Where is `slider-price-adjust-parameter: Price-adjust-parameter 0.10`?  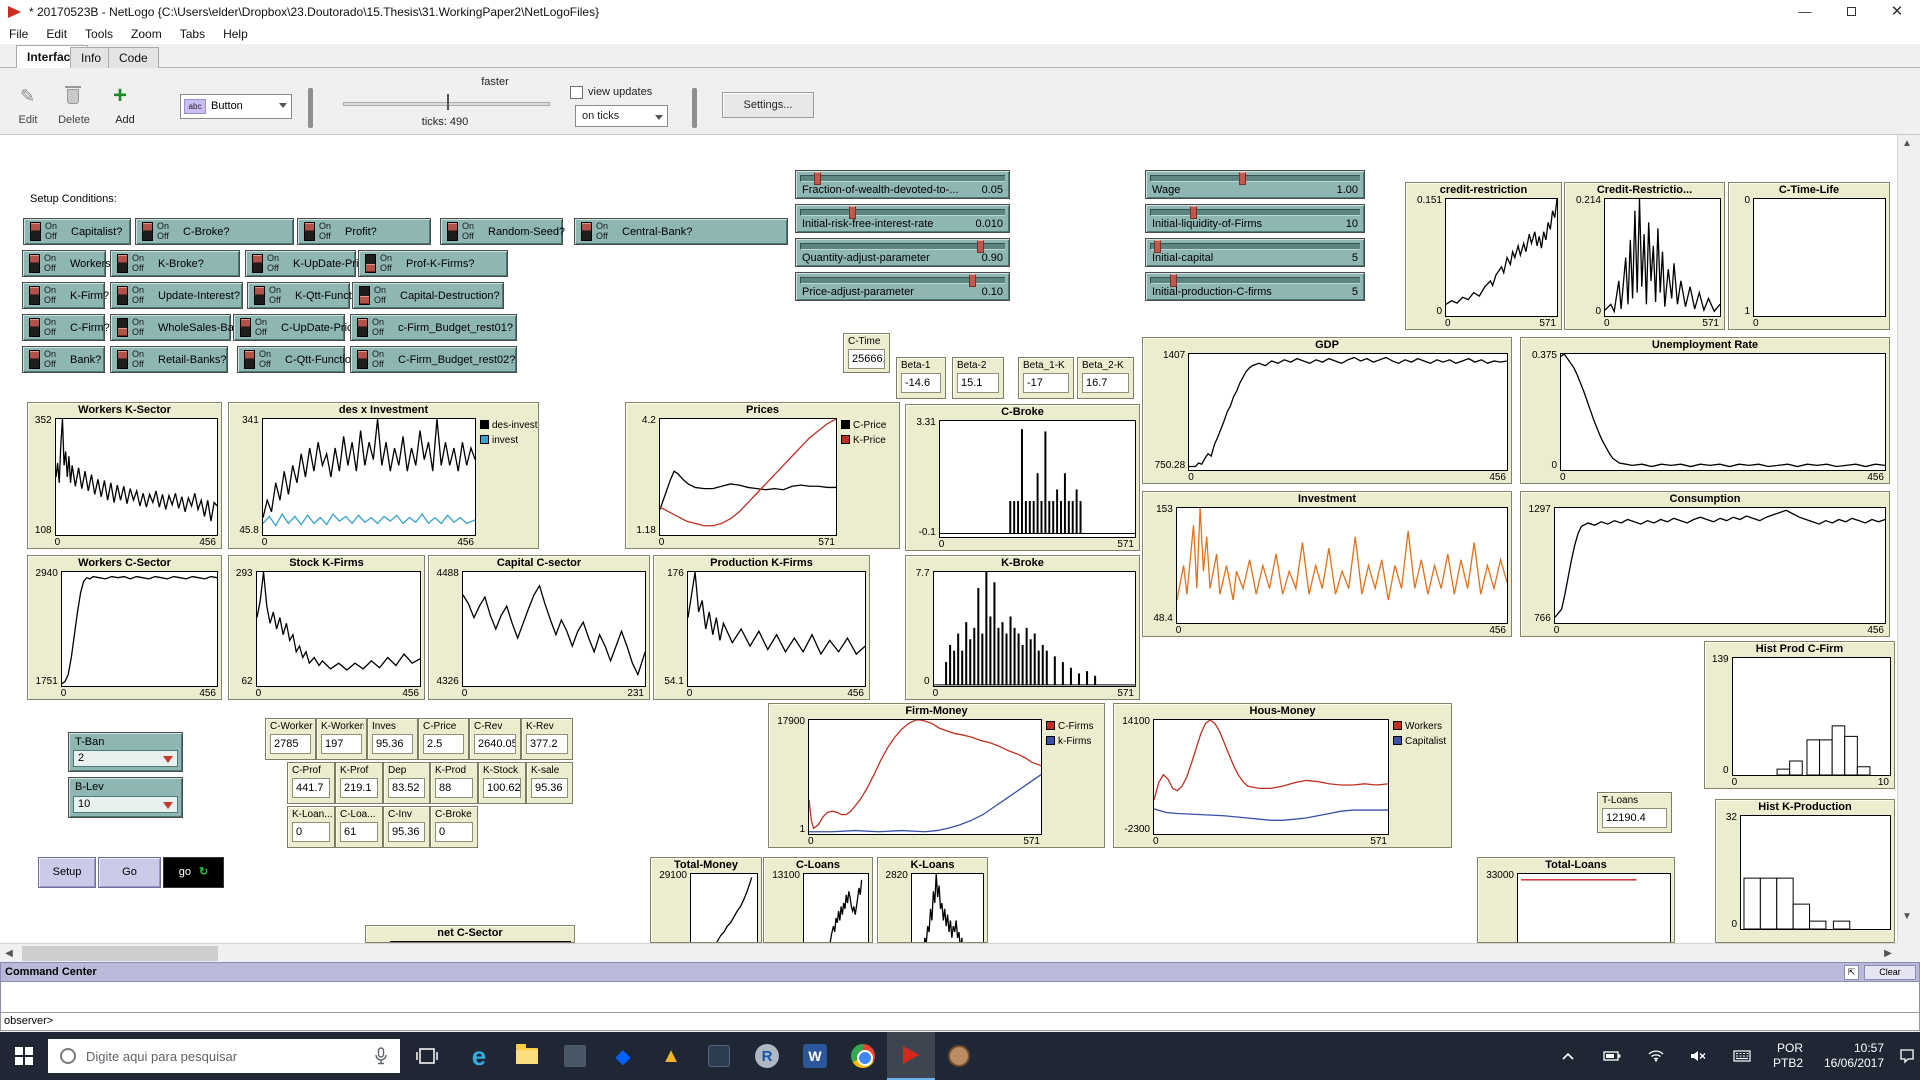
slider-price-adjust-parameter: Price-adjust-parameter 0.10 is located at coordinates (902, 286).